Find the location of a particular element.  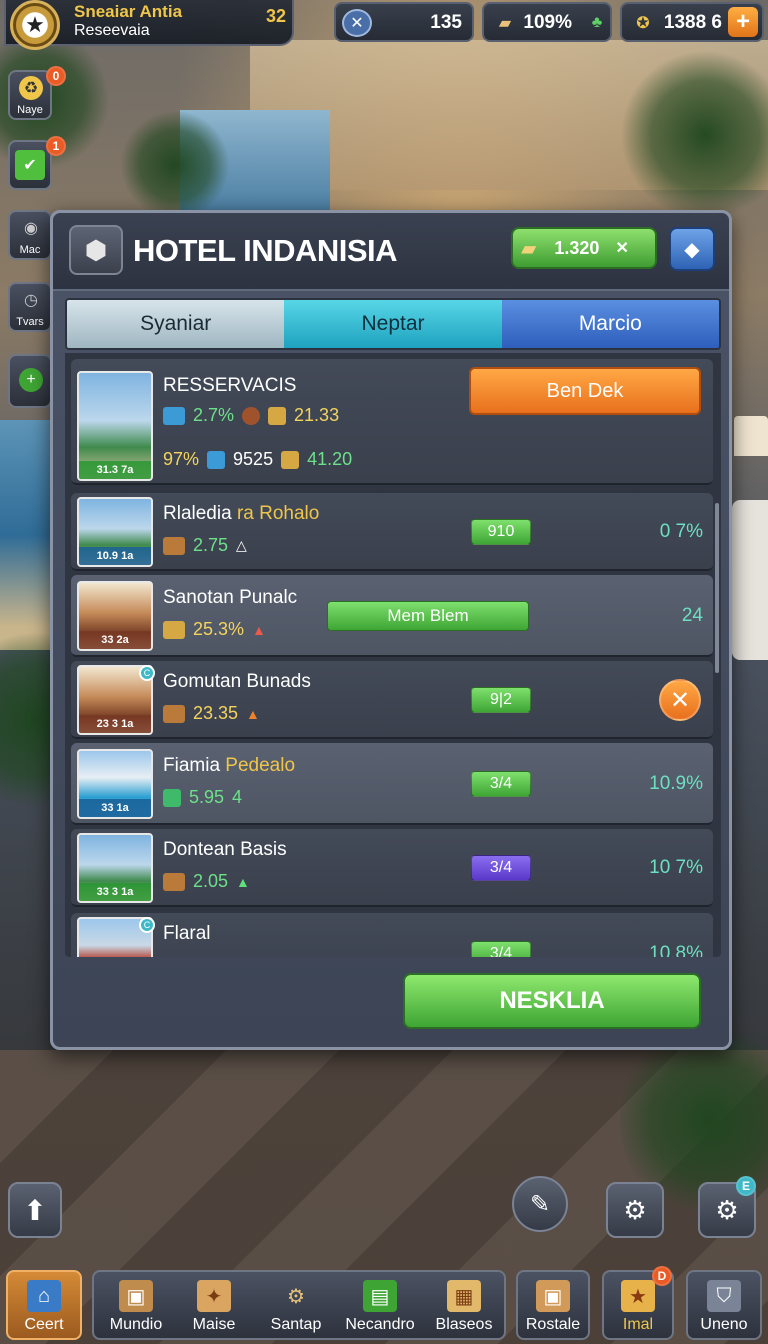

stat-value: 2.7% is located at coordinates (214, 415).